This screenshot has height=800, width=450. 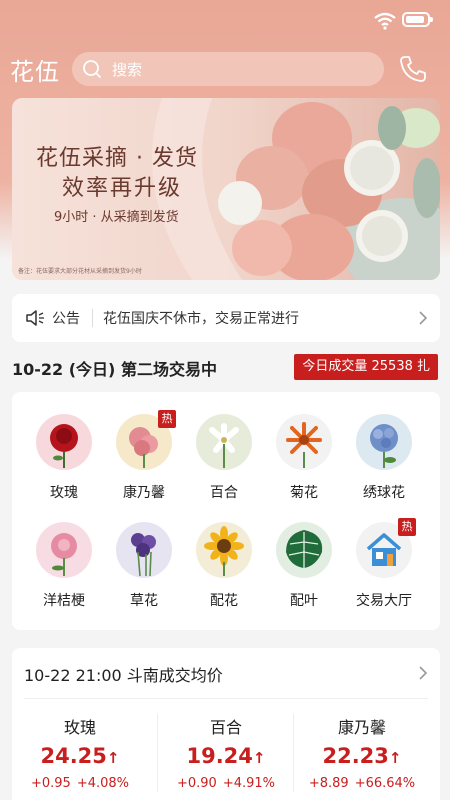 What do you see at coordinates (64, 442) in the screenshot?
I see `rose-icon` at bounding box center [64, 442].